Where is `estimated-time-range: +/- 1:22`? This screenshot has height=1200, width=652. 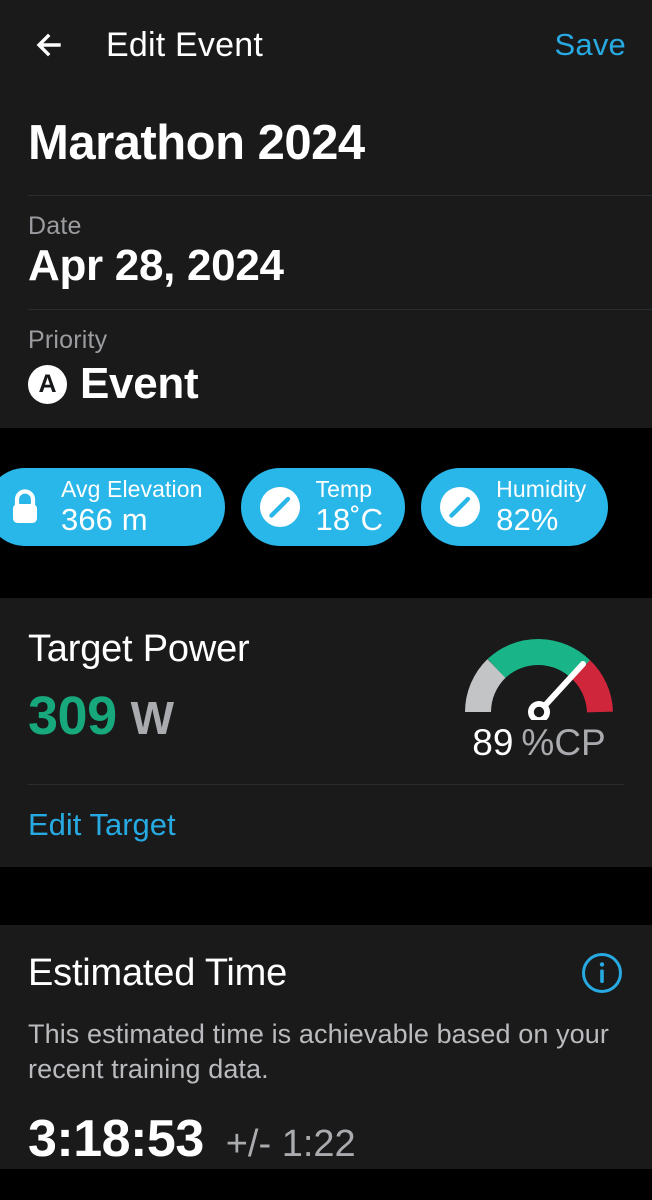
estimated-time-range: +/- 1:22 is located at coordinates (290, 1144).